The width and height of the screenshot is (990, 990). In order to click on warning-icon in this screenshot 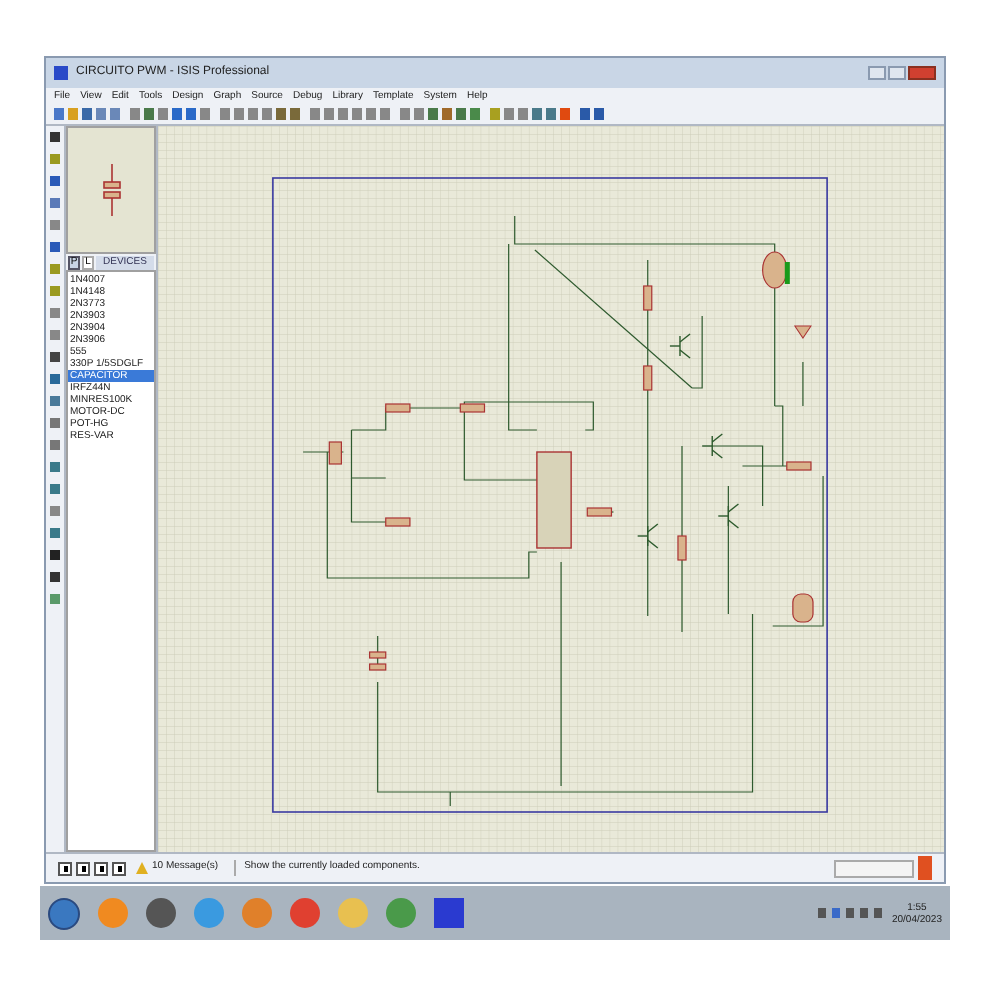, I will do `click(142, 868)`.